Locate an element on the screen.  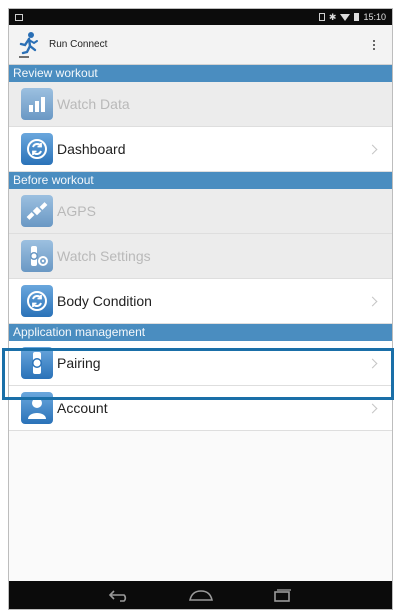
bluetooth-icon: ✱ is located at coordinates (332, 16).